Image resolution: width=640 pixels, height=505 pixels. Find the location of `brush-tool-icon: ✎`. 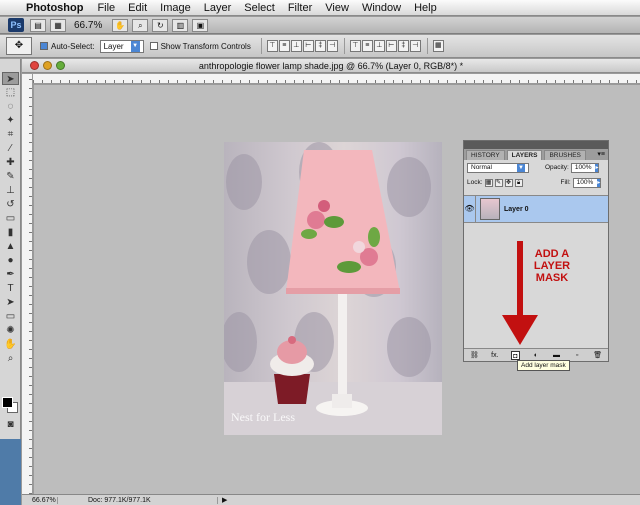

brush-tool-icon: ✎ is located at coordinates (10, 176).